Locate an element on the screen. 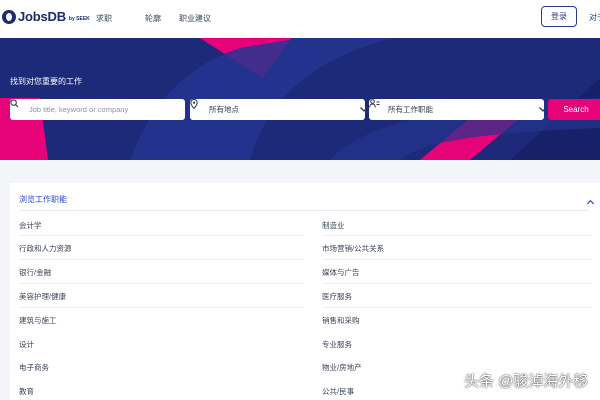  category-link: 建筑与施工 is located at coordinates (38, 320).